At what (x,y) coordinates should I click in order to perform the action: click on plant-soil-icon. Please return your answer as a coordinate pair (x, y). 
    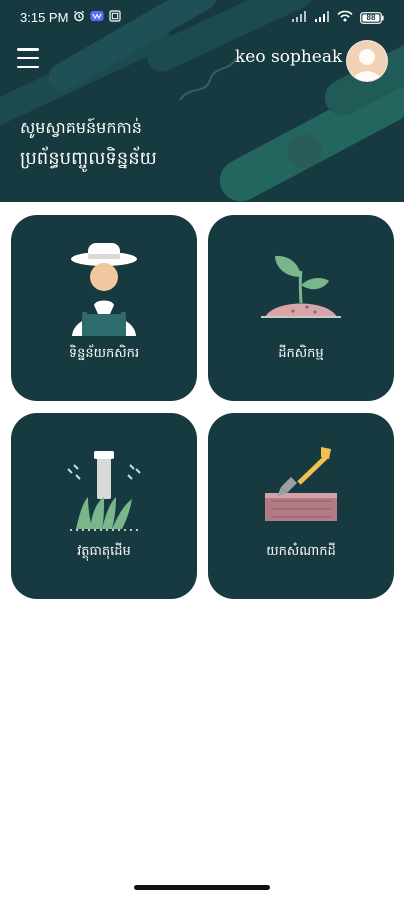
    Looking at the image, I should click on (301, 286).